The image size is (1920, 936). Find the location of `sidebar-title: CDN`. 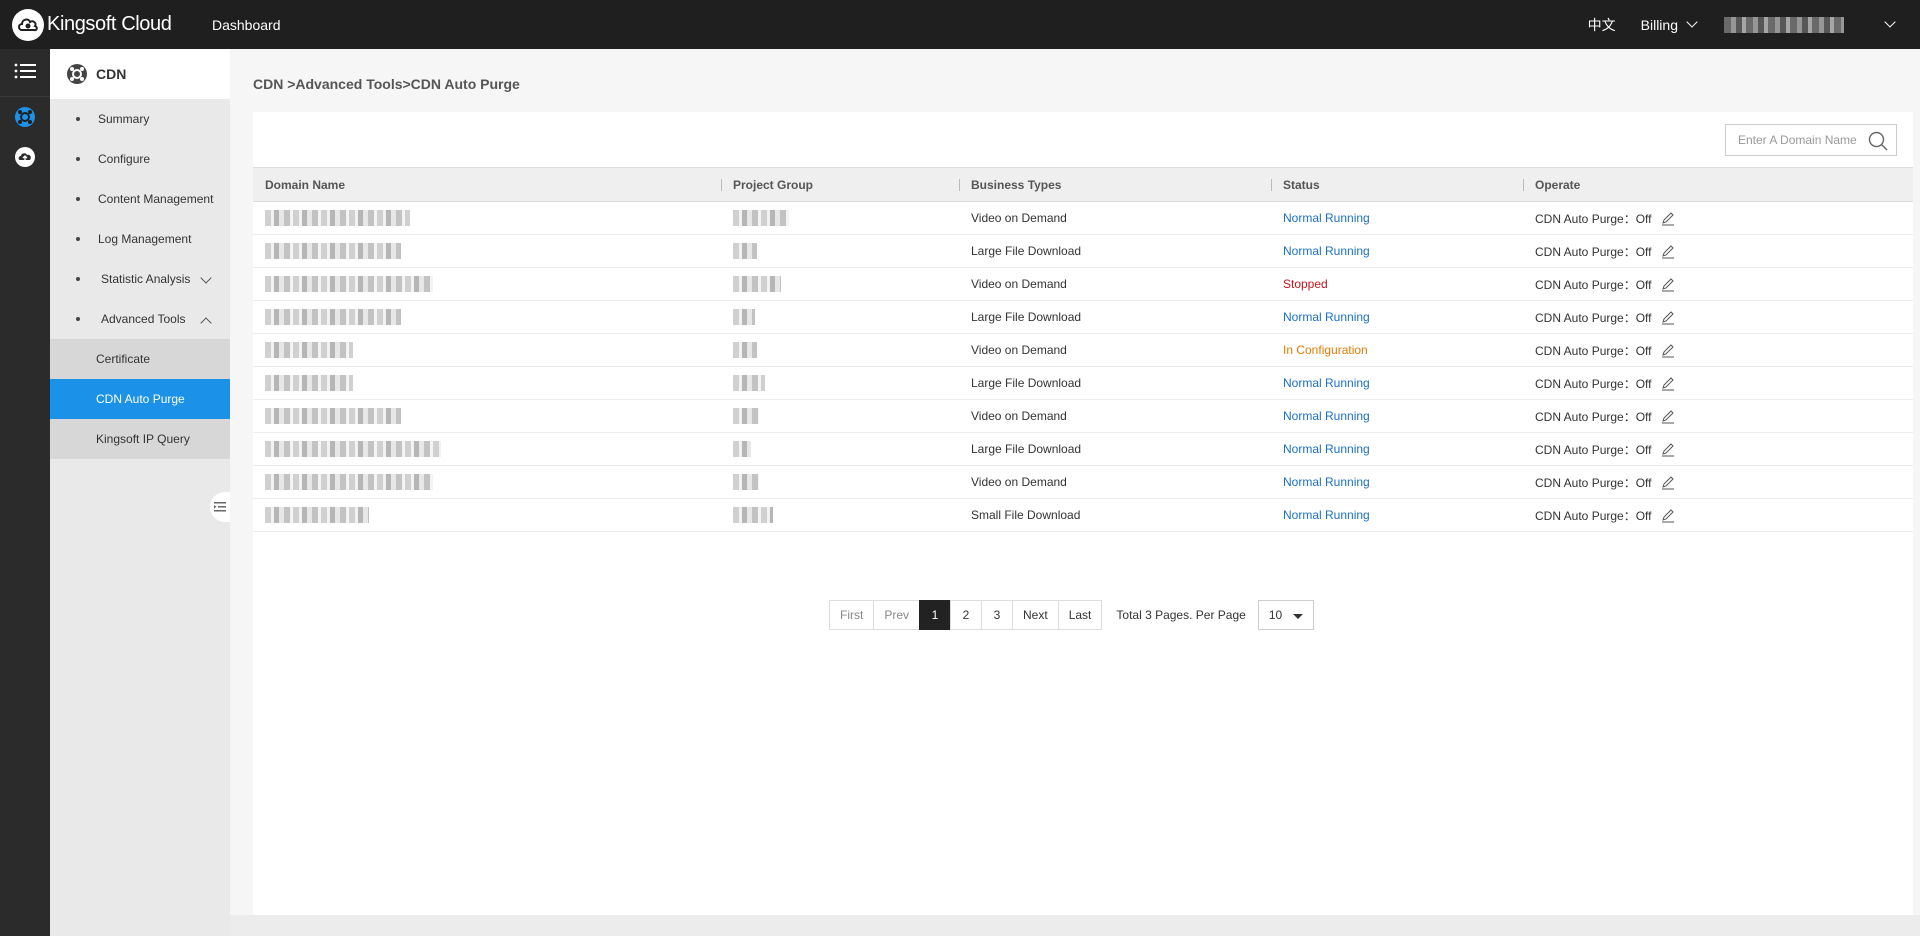

sidebar-title: CDN is located at coordinates (111, 74).